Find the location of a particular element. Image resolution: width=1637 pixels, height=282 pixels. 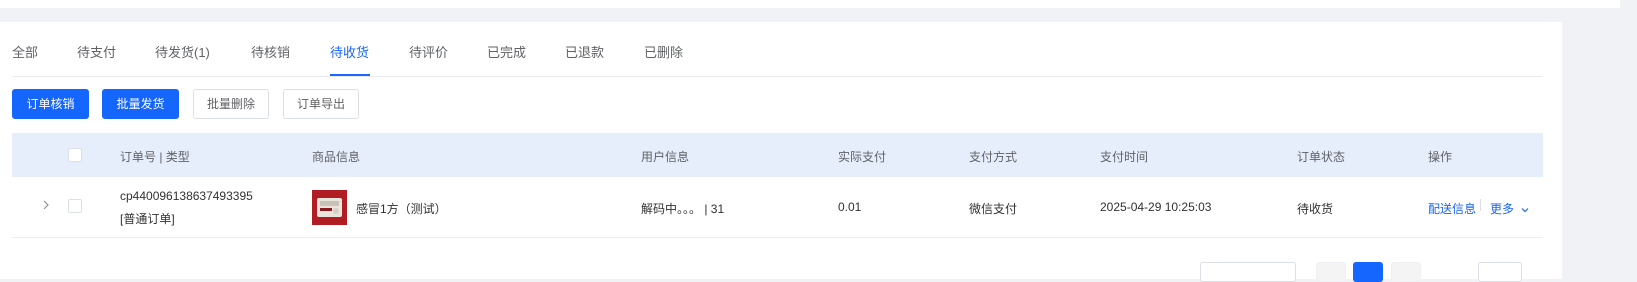

order-number: cp440096138637493395 is located at coordinates (186, 196).